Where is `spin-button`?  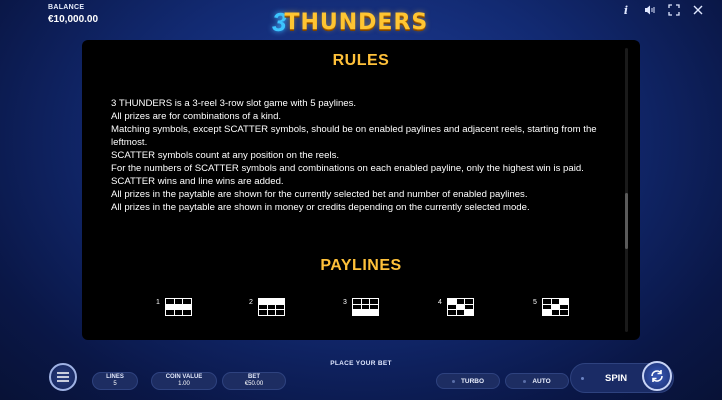 spin-button is located at coordinates (657, 376).